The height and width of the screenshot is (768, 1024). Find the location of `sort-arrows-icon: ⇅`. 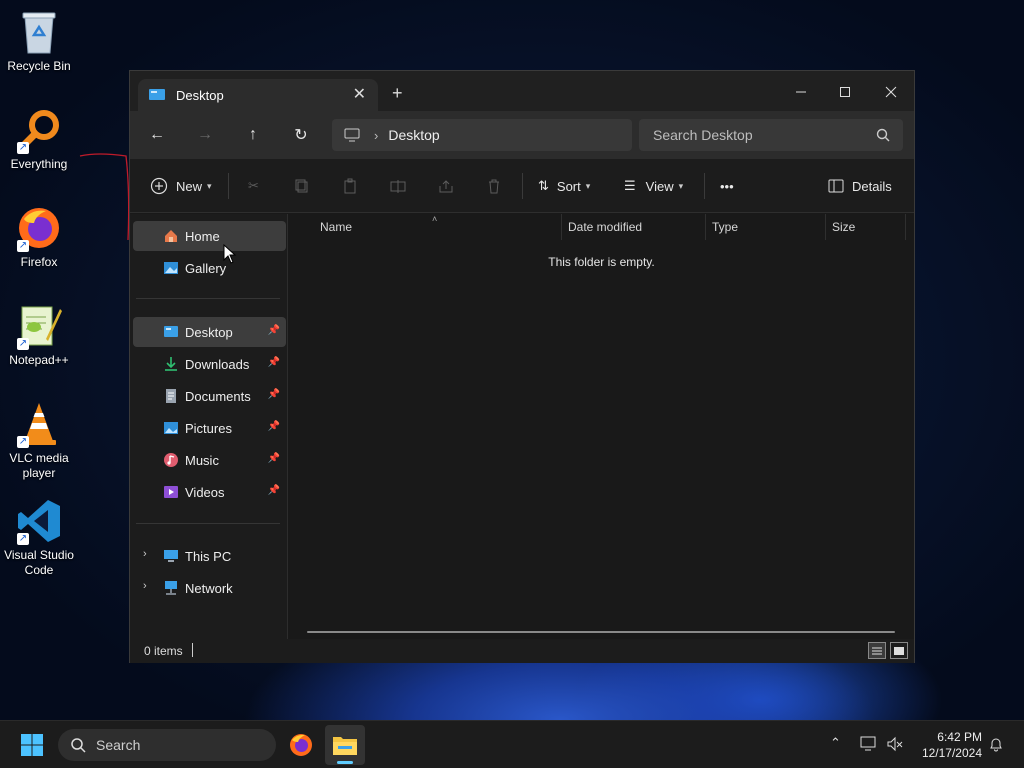

sort-arrows-icon: ⇅ is located at coordinates (543, 185).